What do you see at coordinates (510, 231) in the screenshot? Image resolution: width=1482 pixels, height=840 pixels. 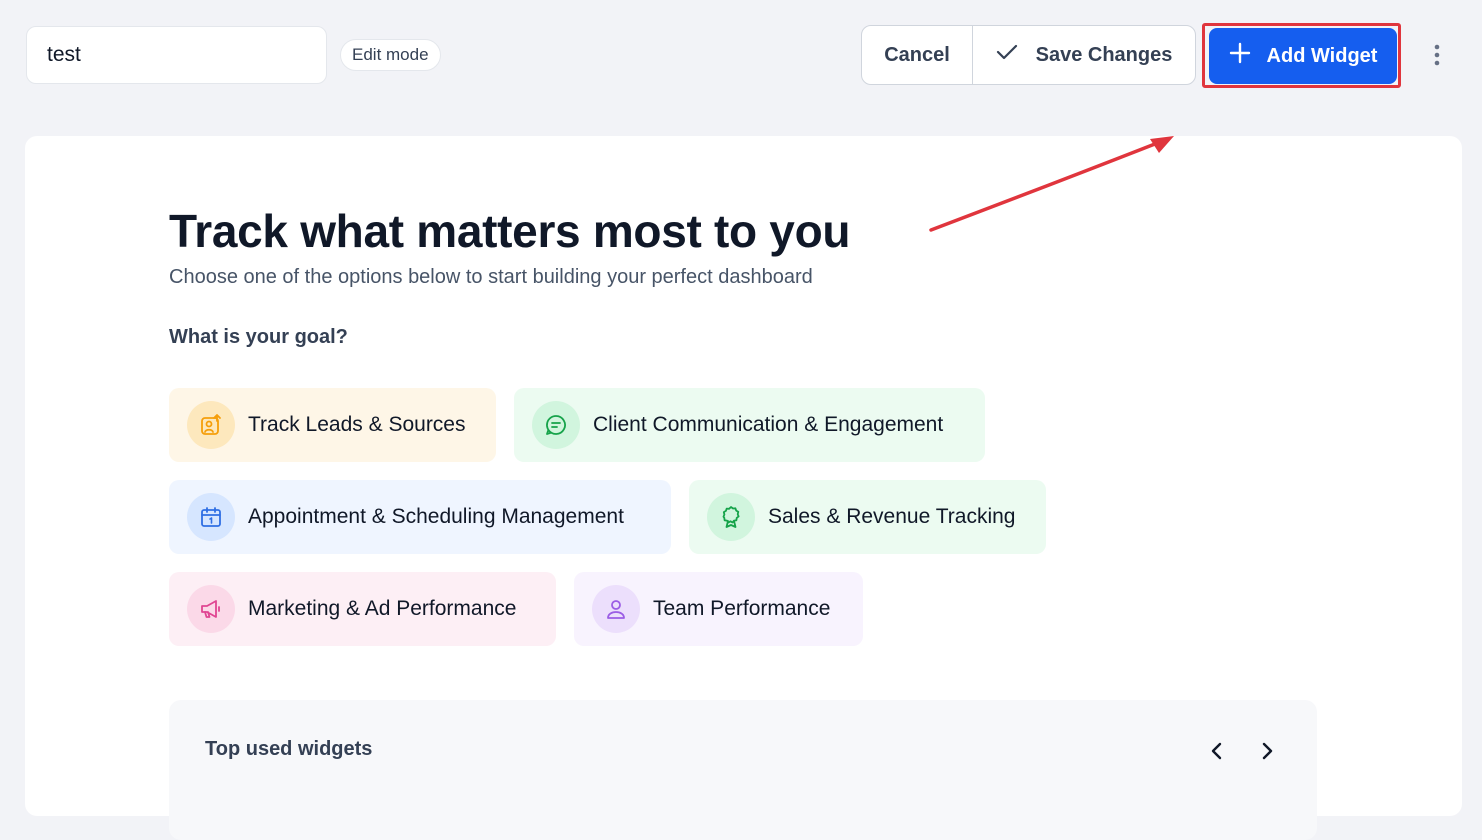 I see `page-title: Track what matters most to you` at bounding box center [510, 231].